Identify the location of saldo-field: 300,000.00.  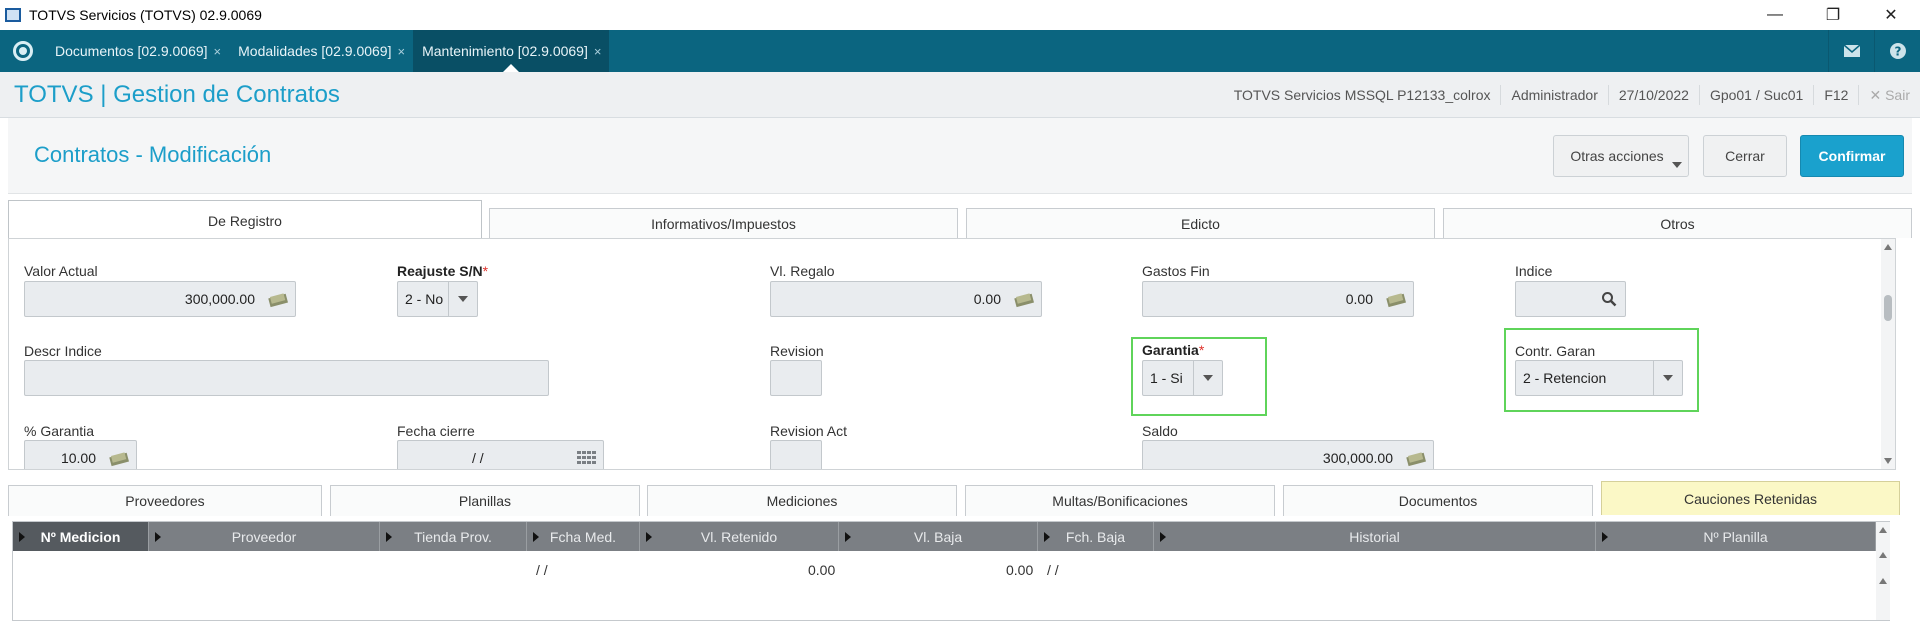
(1288, 454).